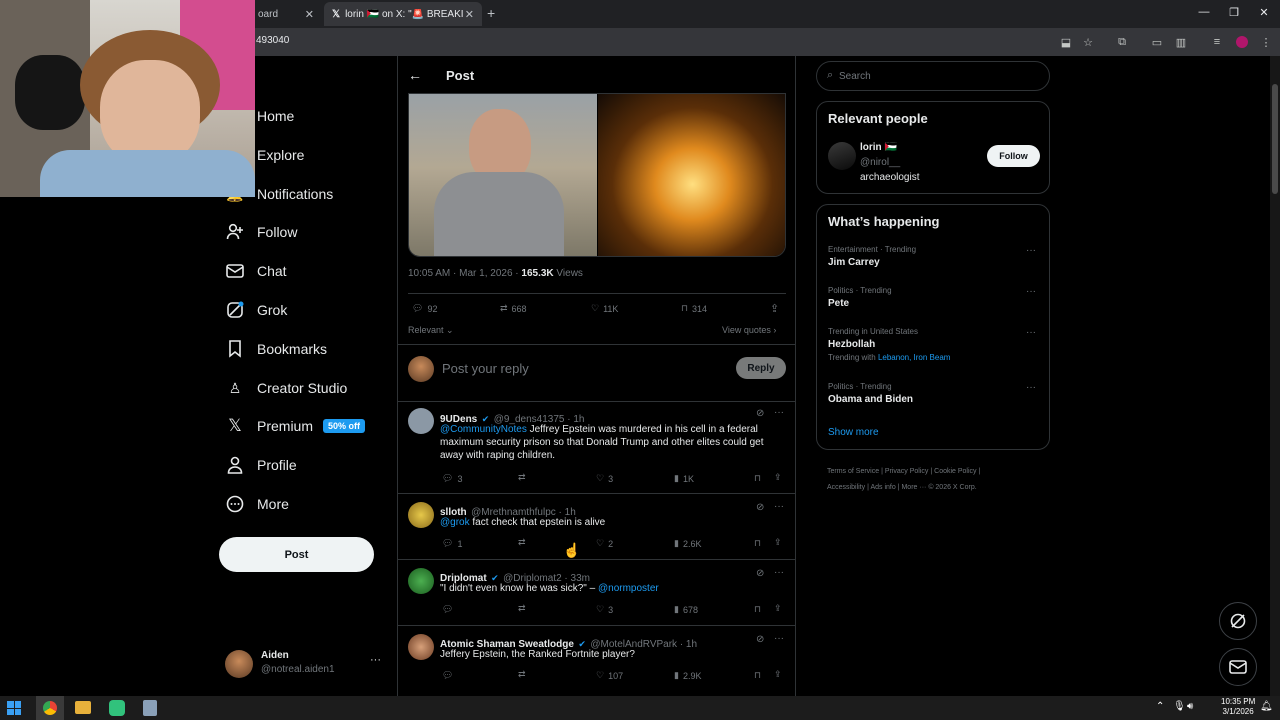 The image size is (1280, 720). What do you see at coordinates (1190, 706) in the screenshot?
I see `volume-icon: 🔊︎` at bounding box center [1190, 706].